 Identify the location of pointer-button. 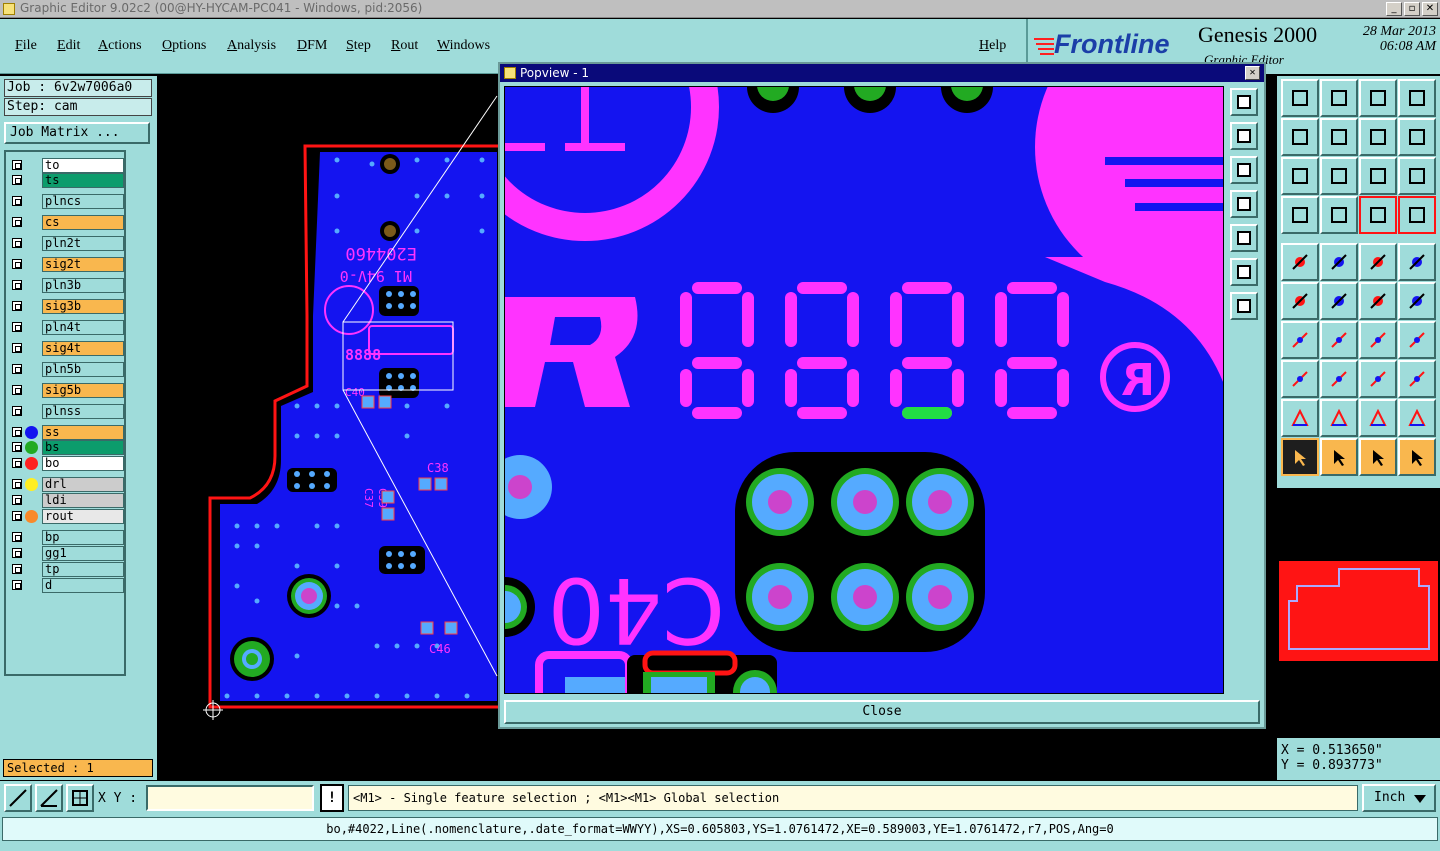
(1300, 457).